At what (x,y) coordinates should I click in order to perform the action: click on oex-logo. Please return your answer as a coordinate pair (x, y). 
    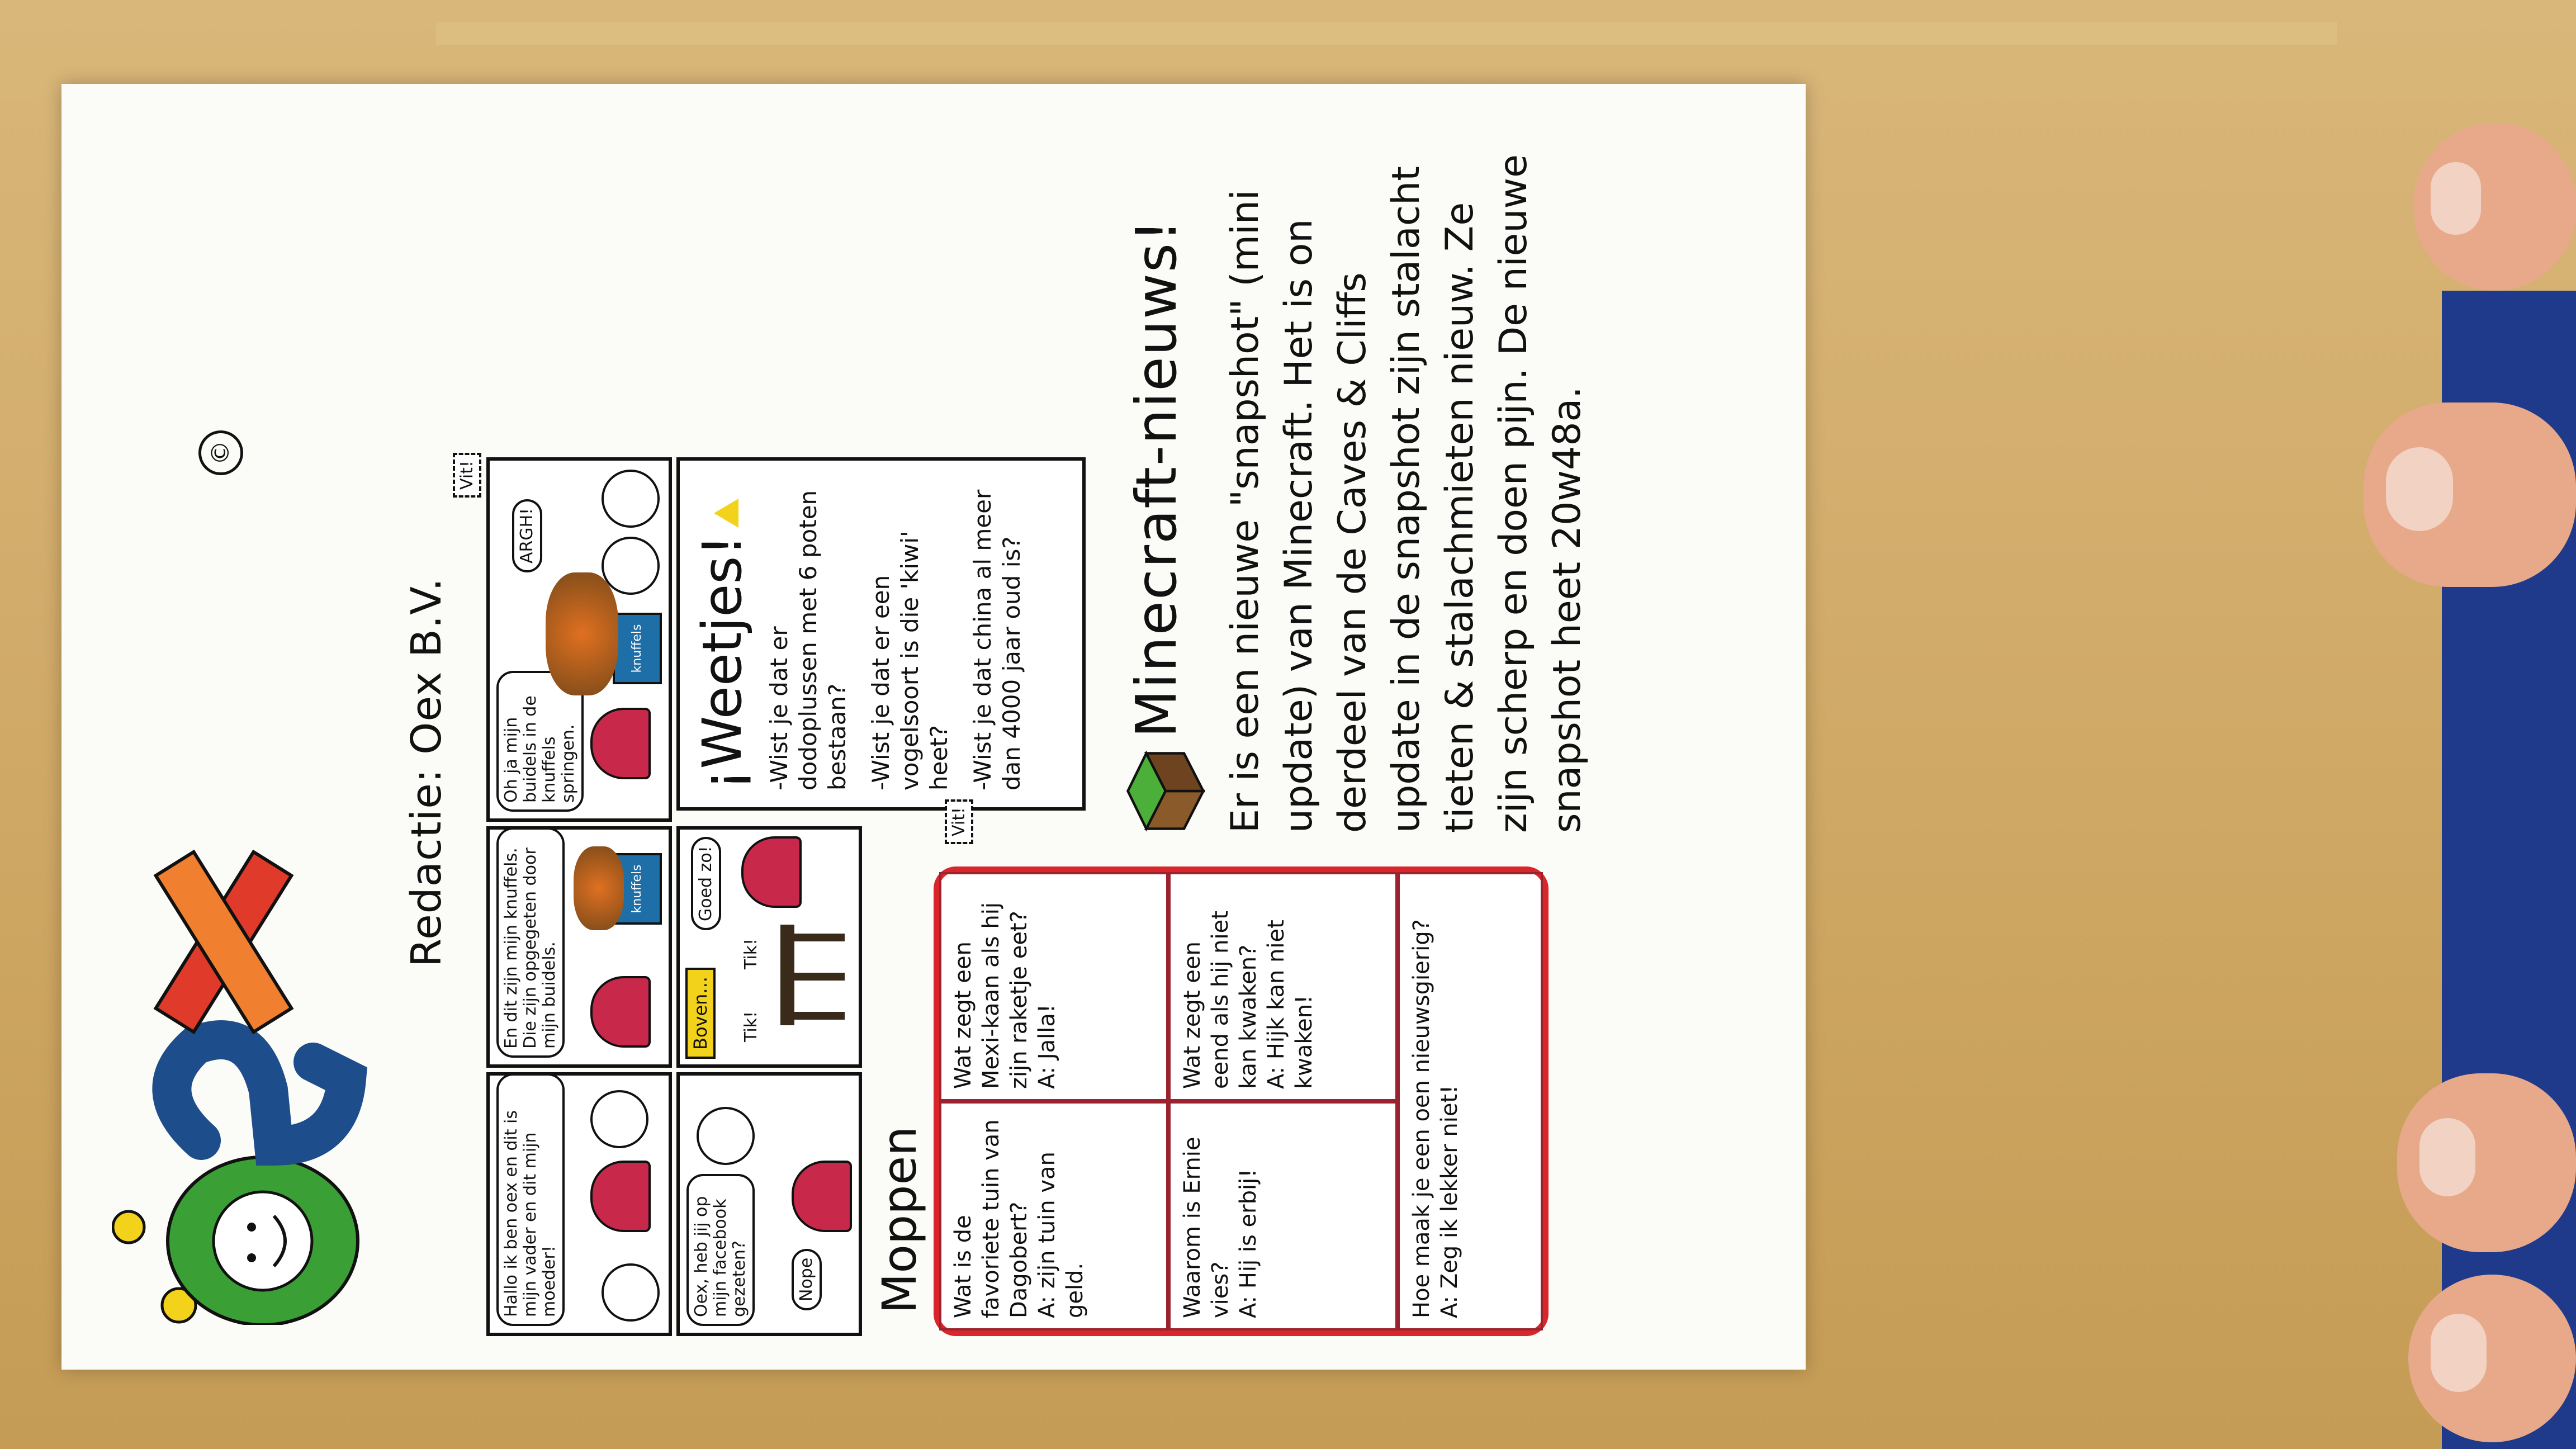
    Looking at the image, I should click on (239, 1087).